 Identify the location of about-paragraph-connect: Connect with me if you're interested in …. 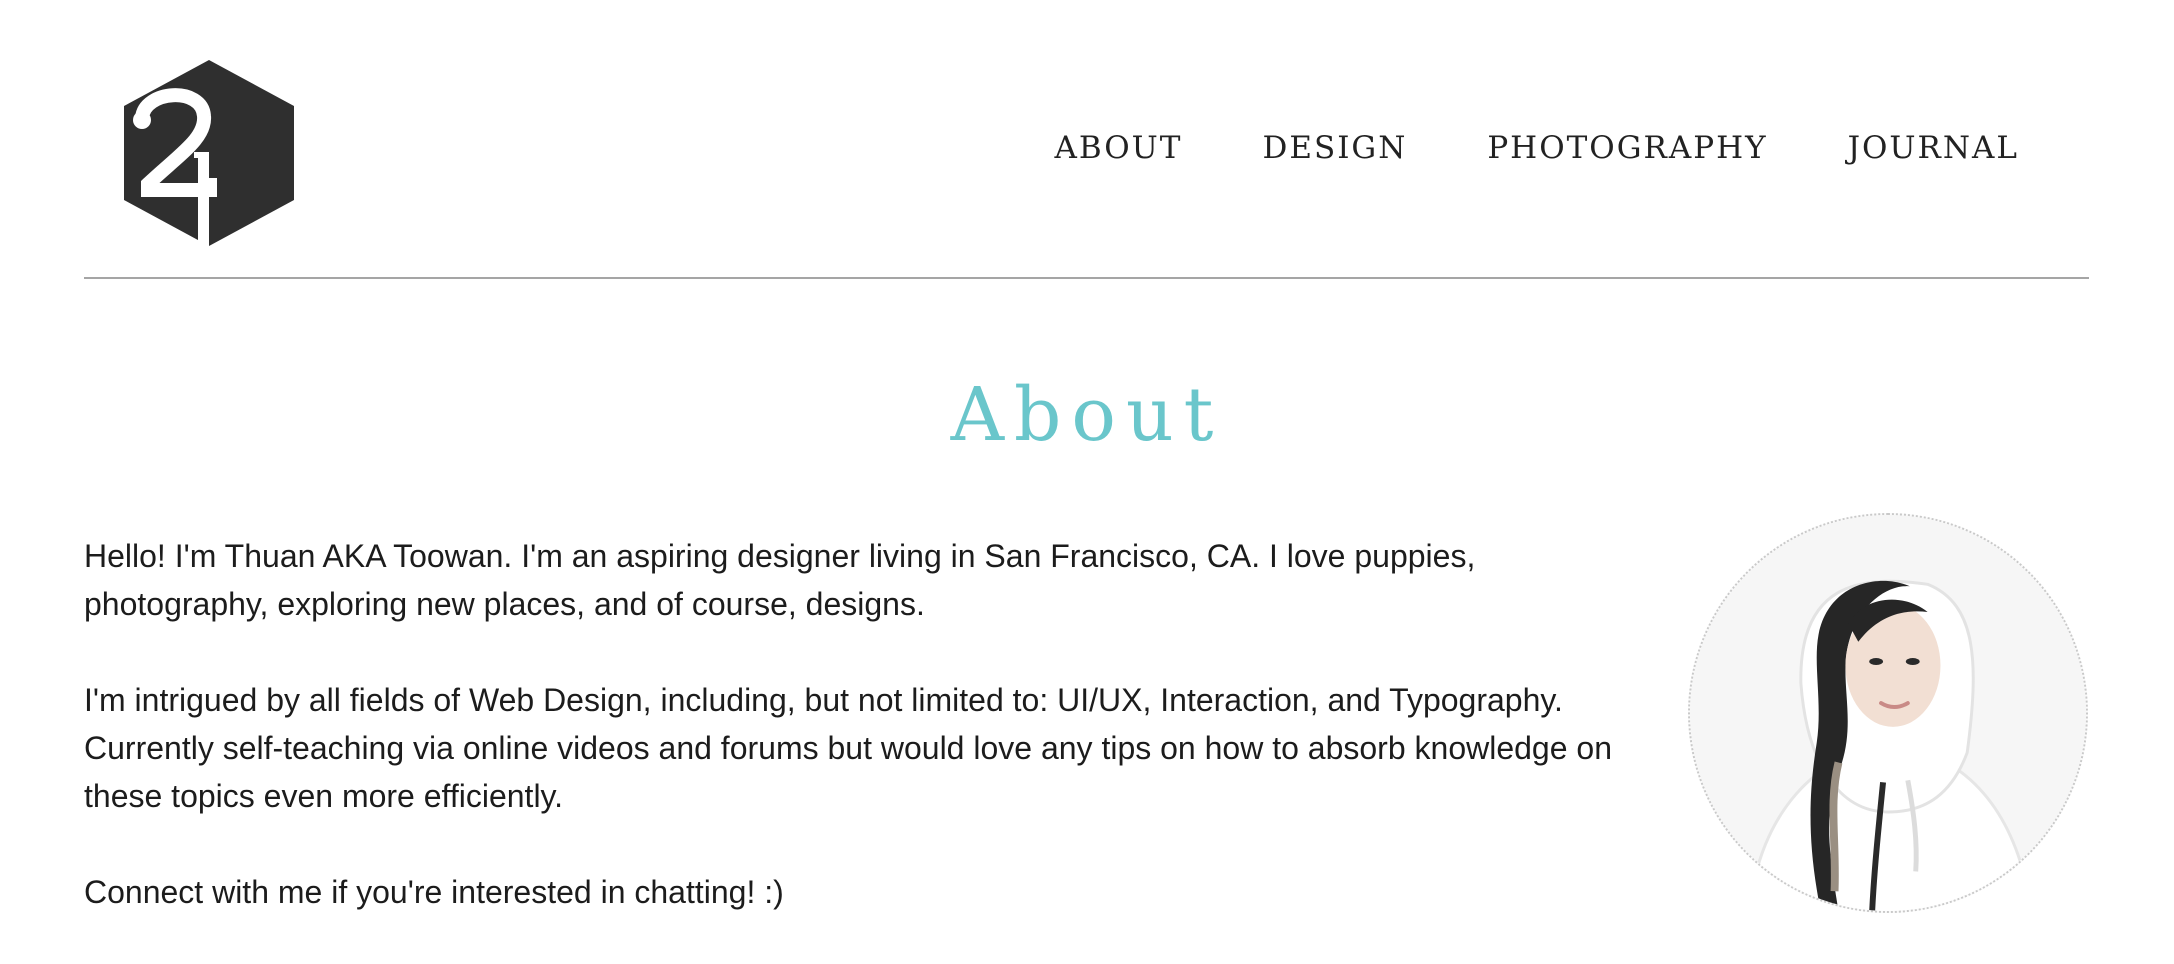
(434, 892).